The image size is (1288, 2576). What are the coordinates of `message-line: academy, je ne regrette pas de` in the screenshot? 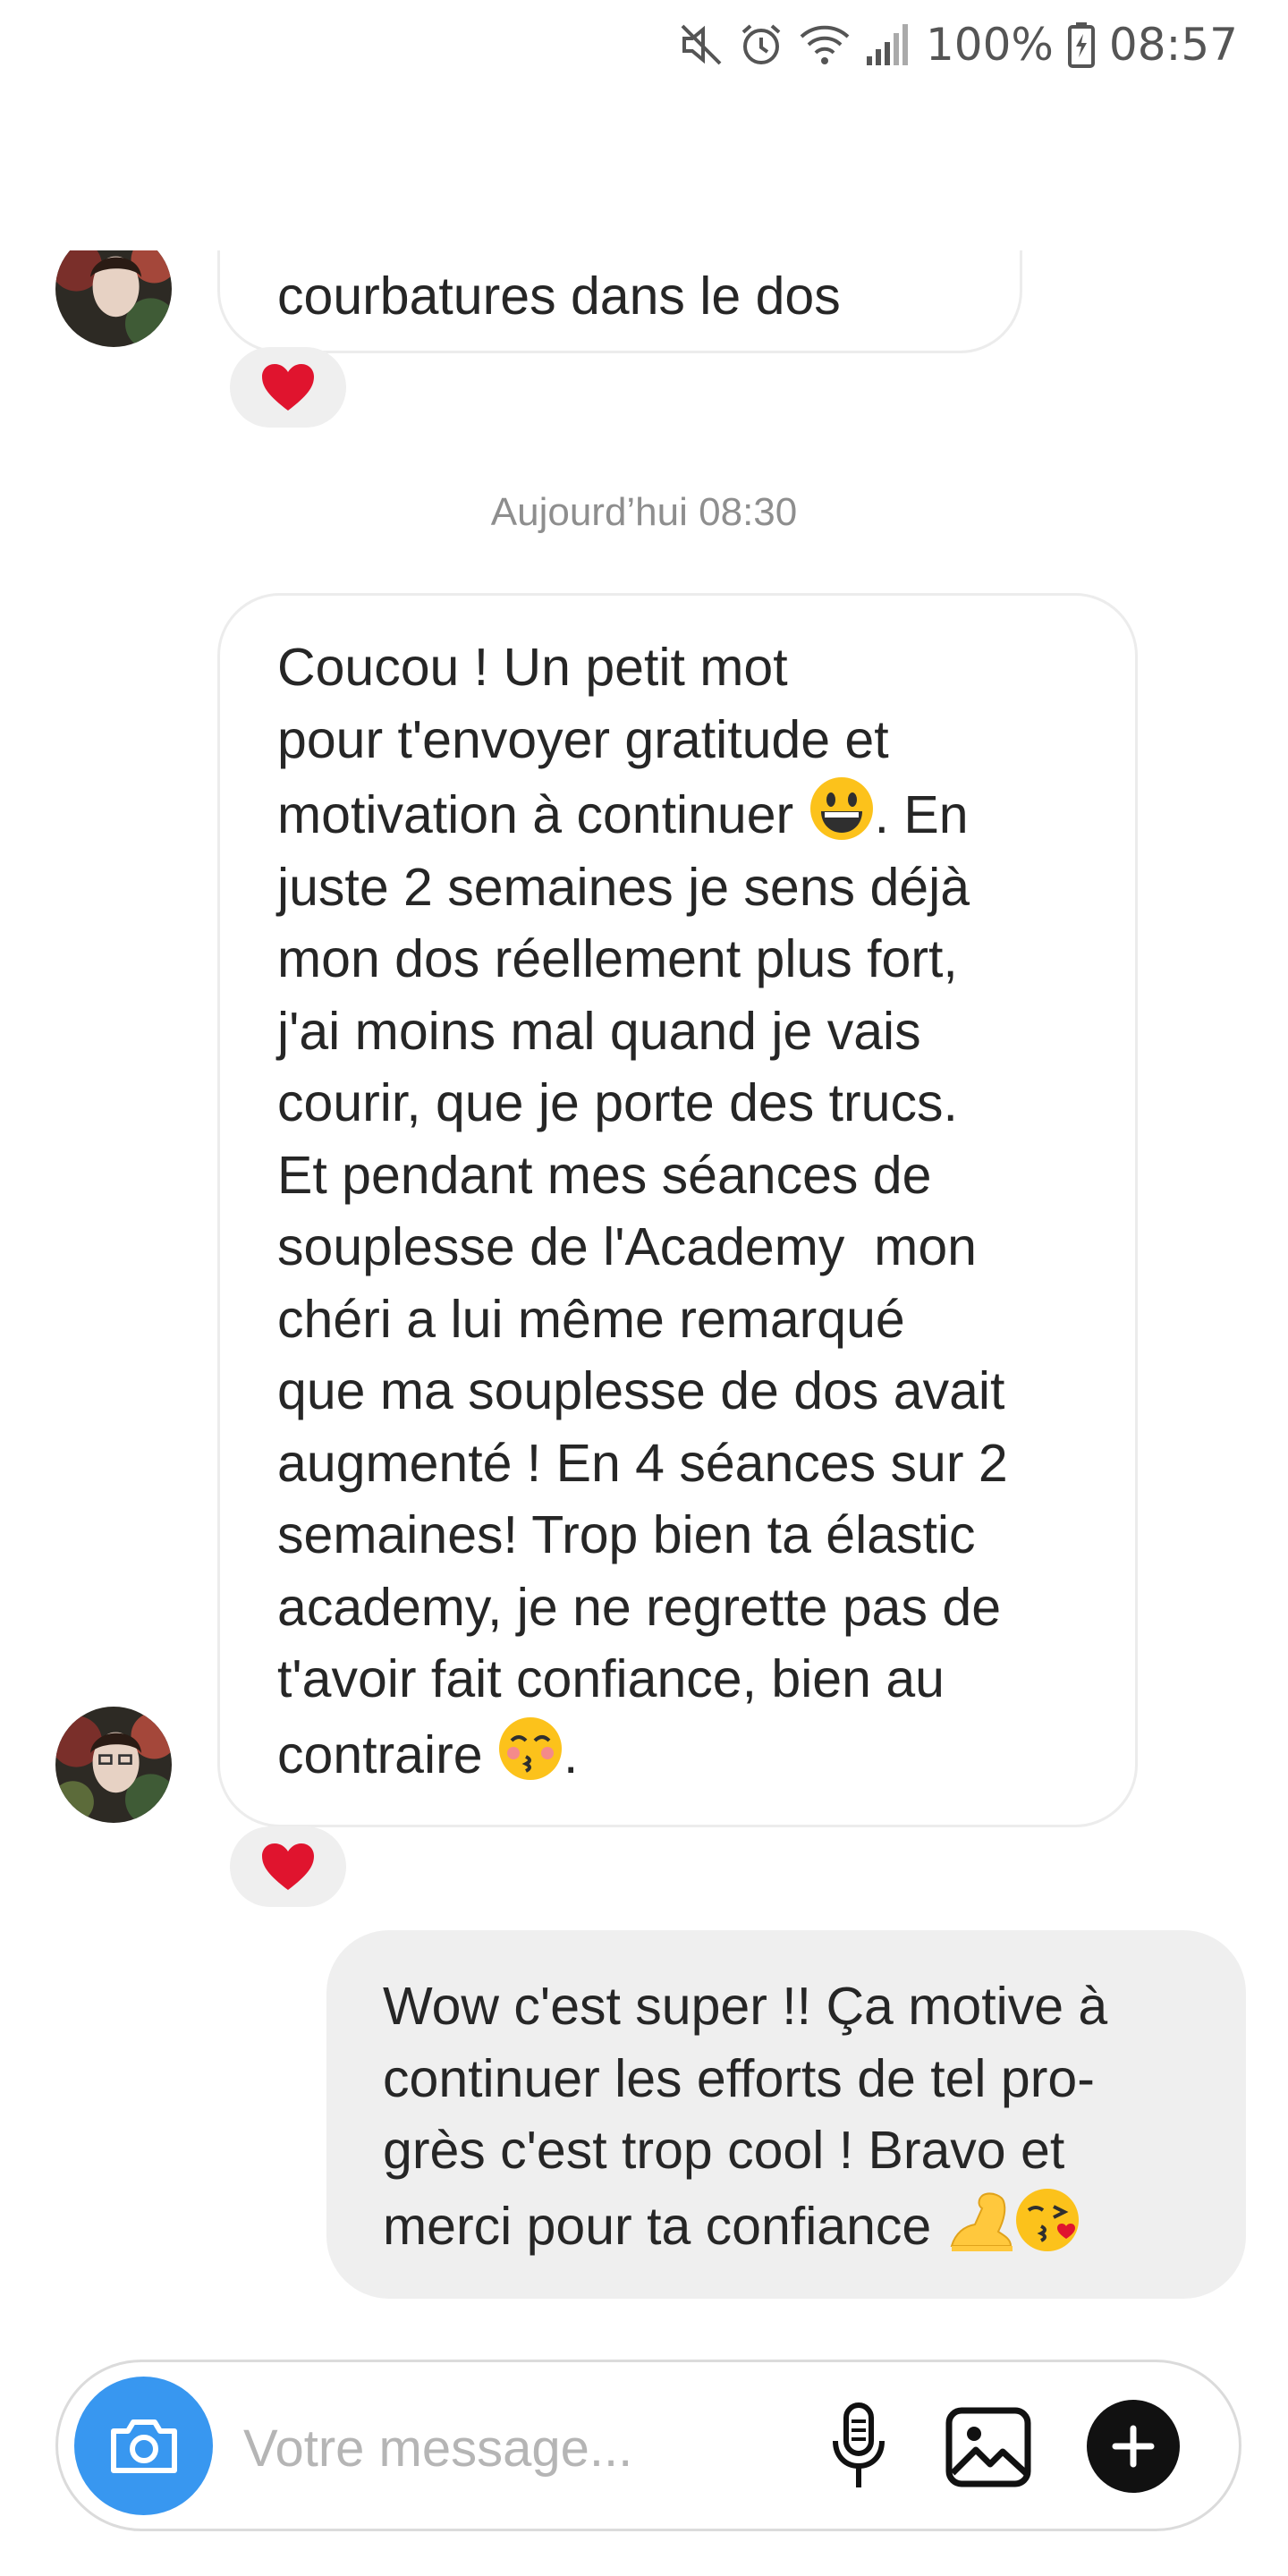 It's located at (639, 1607).